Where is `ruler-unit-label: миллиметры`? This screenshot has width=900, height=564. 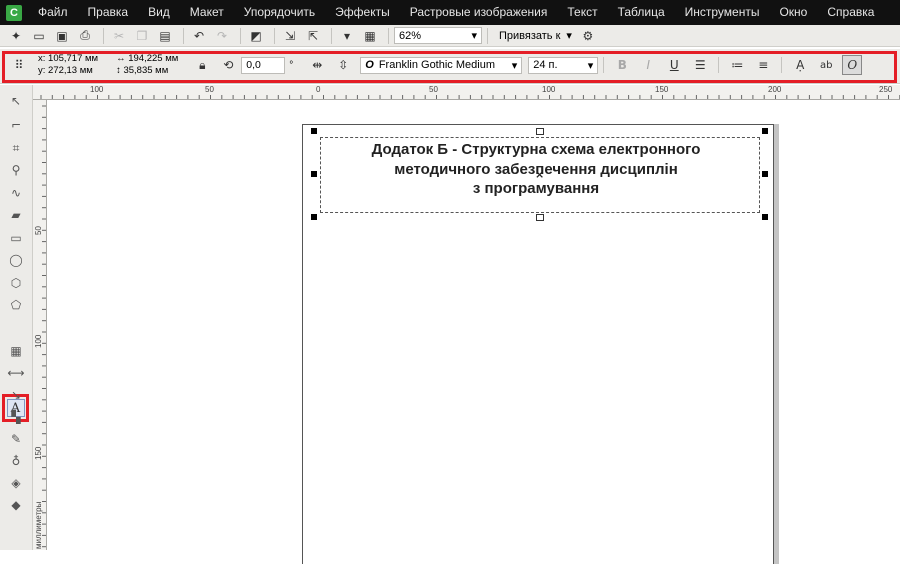
ruler-unit-label: миллиметры is located at coordinates (38, 525).